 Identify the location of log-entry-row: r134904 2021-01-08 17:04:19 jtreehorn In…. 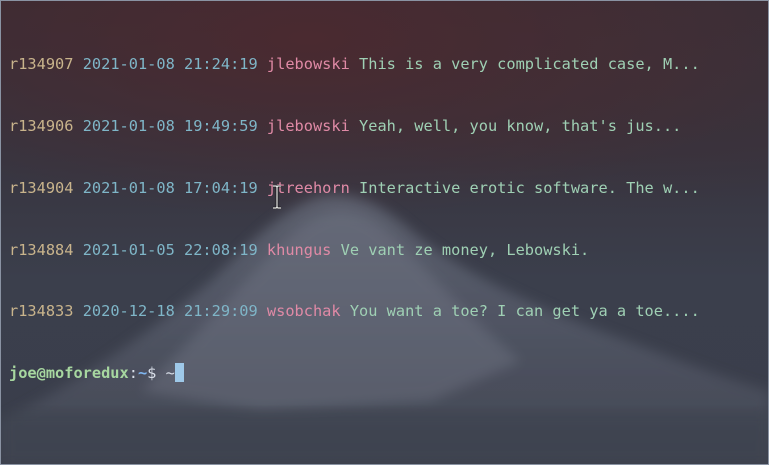
(384, 188).